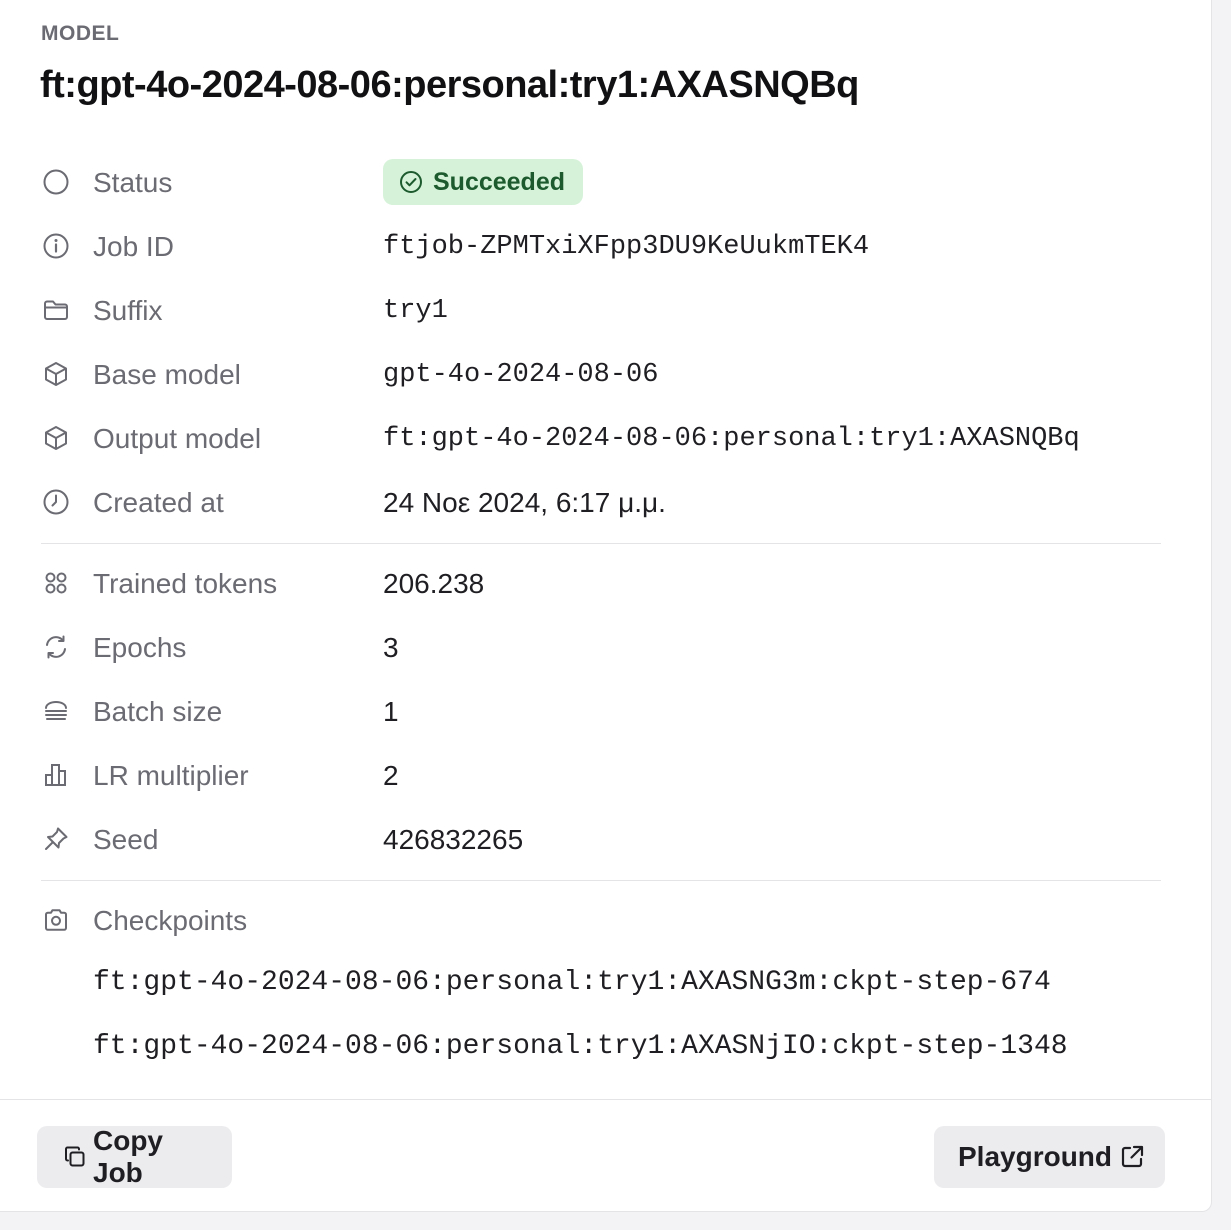 This screenshot has height=1230, width=1231. I want to click on grid-dots-icon, so click(56, 583).